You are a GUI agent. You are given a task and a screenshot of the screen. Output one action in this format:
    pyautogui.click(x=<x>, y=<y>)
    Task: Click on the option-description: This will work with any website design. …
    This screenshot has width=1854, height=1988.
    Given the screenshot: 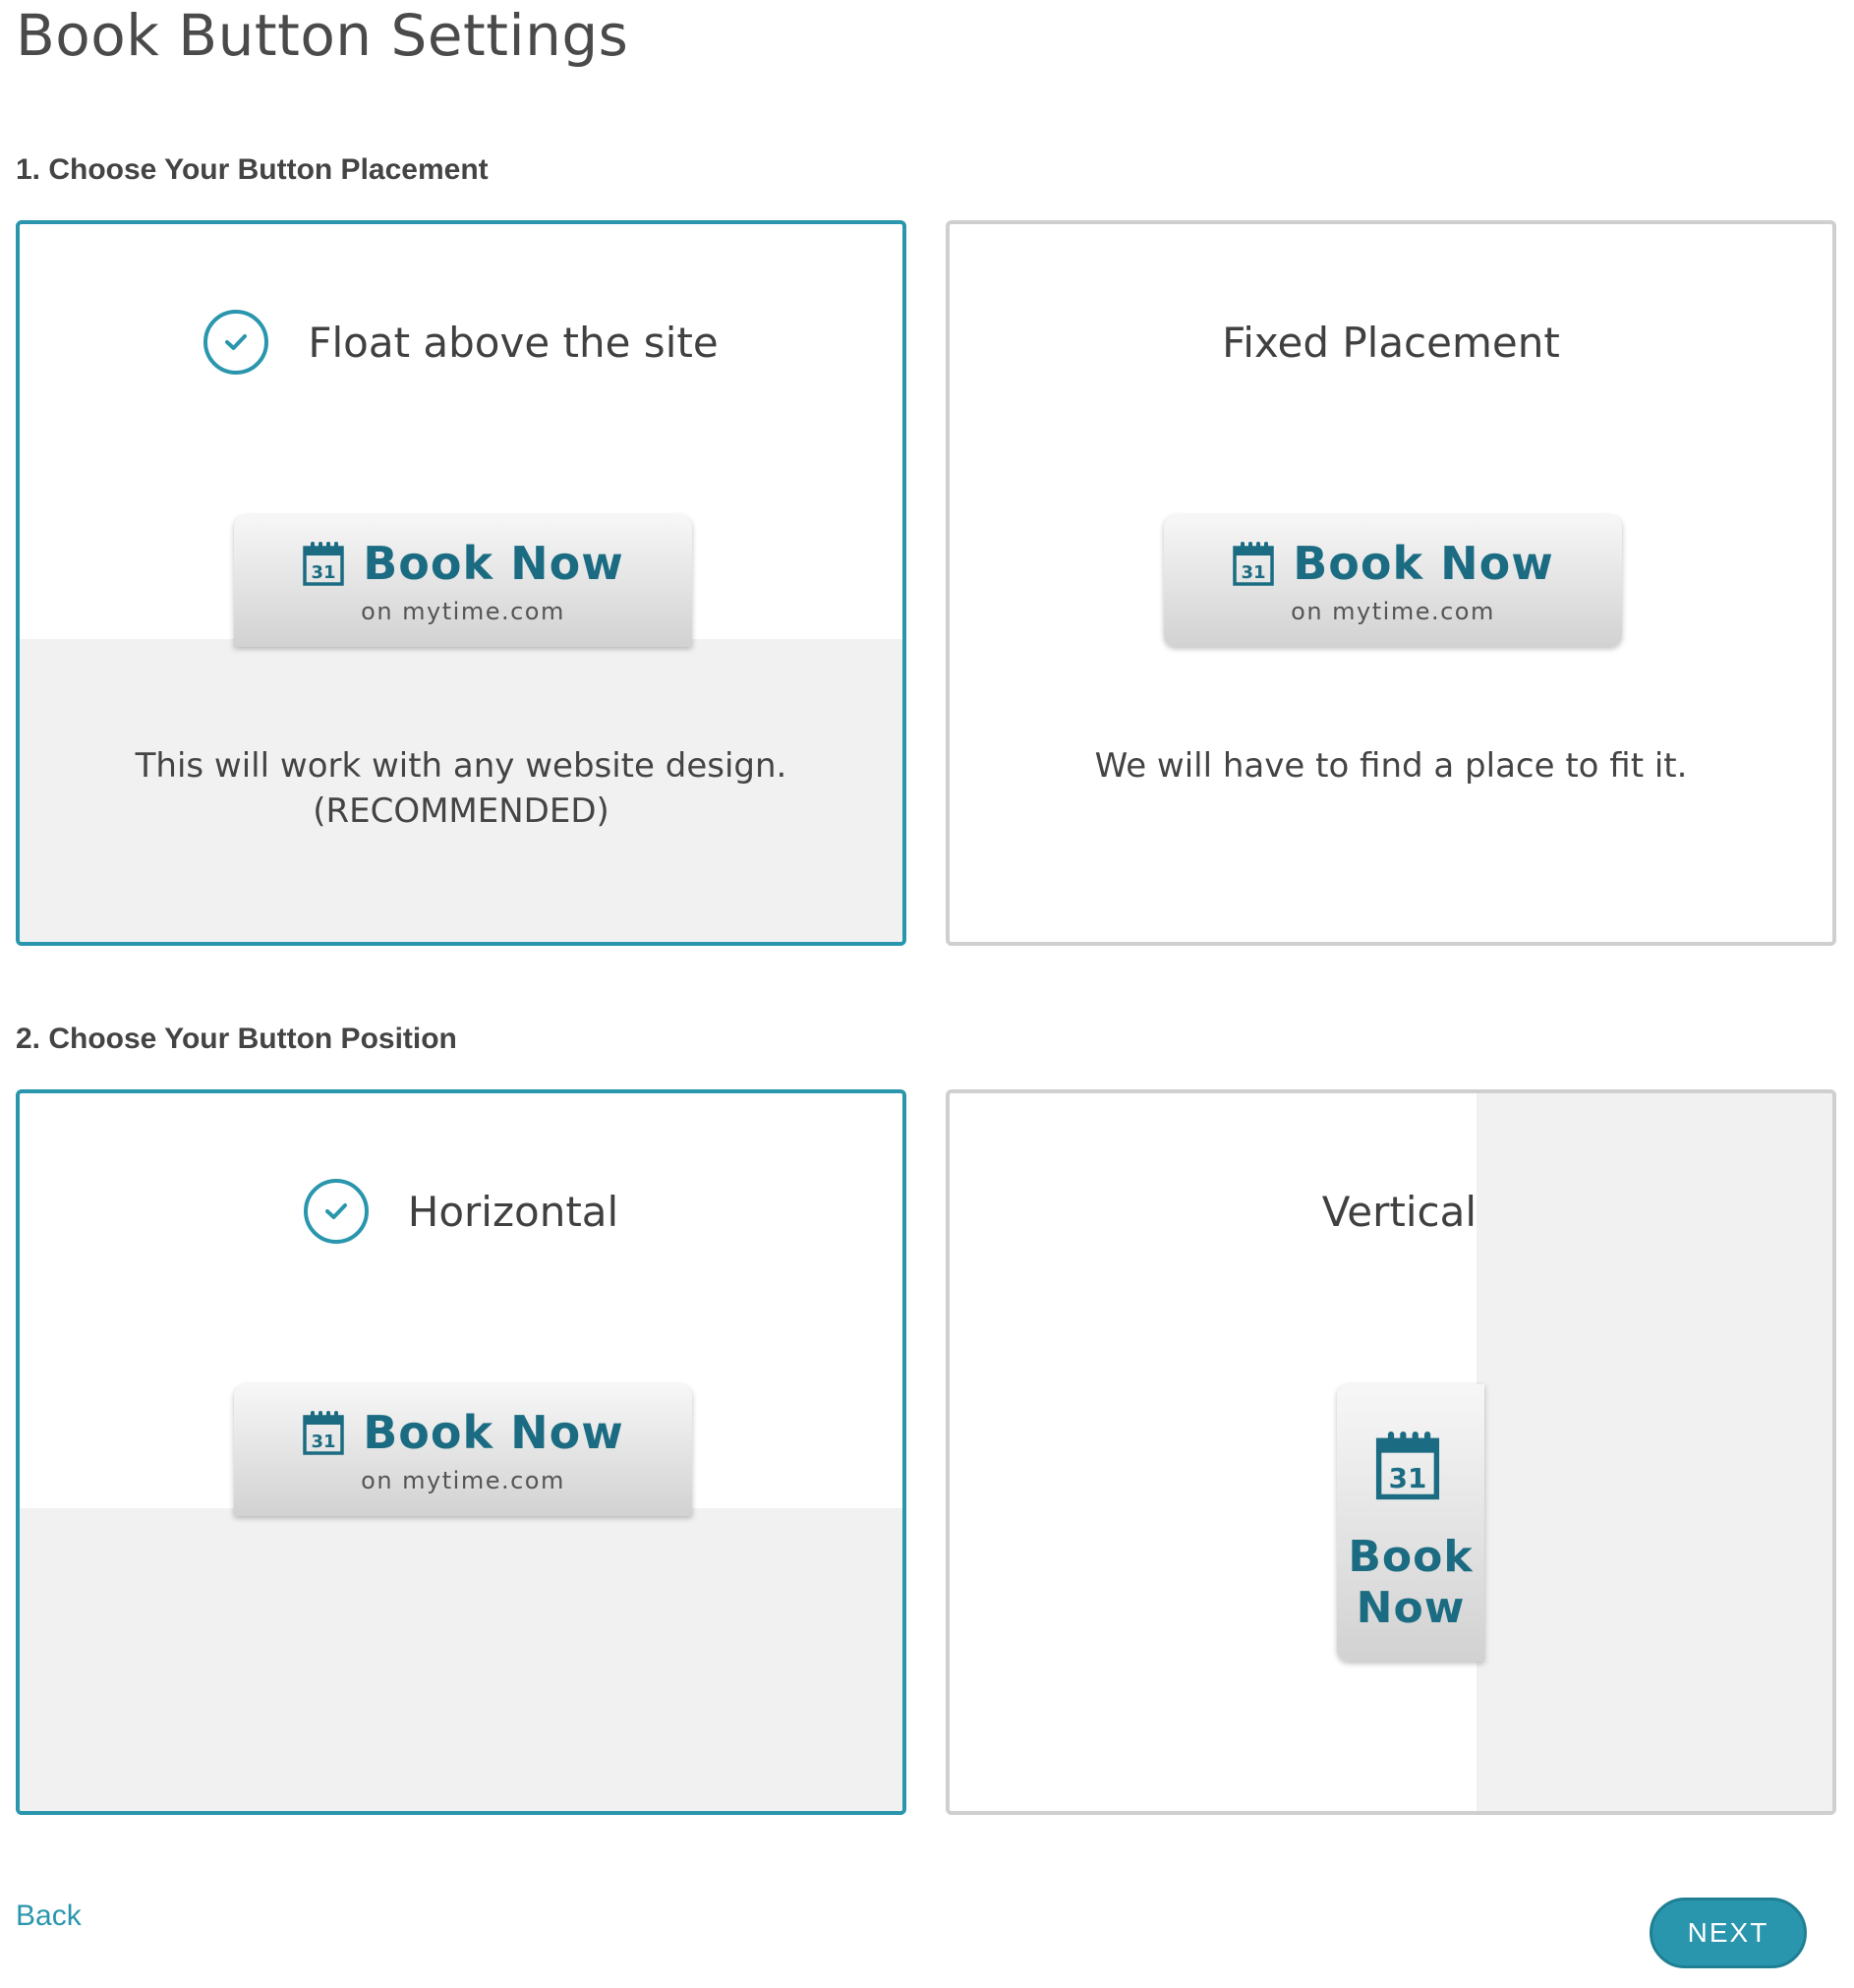 What is the action you would take?
    pyautogui.click(x=461, y=788)
    